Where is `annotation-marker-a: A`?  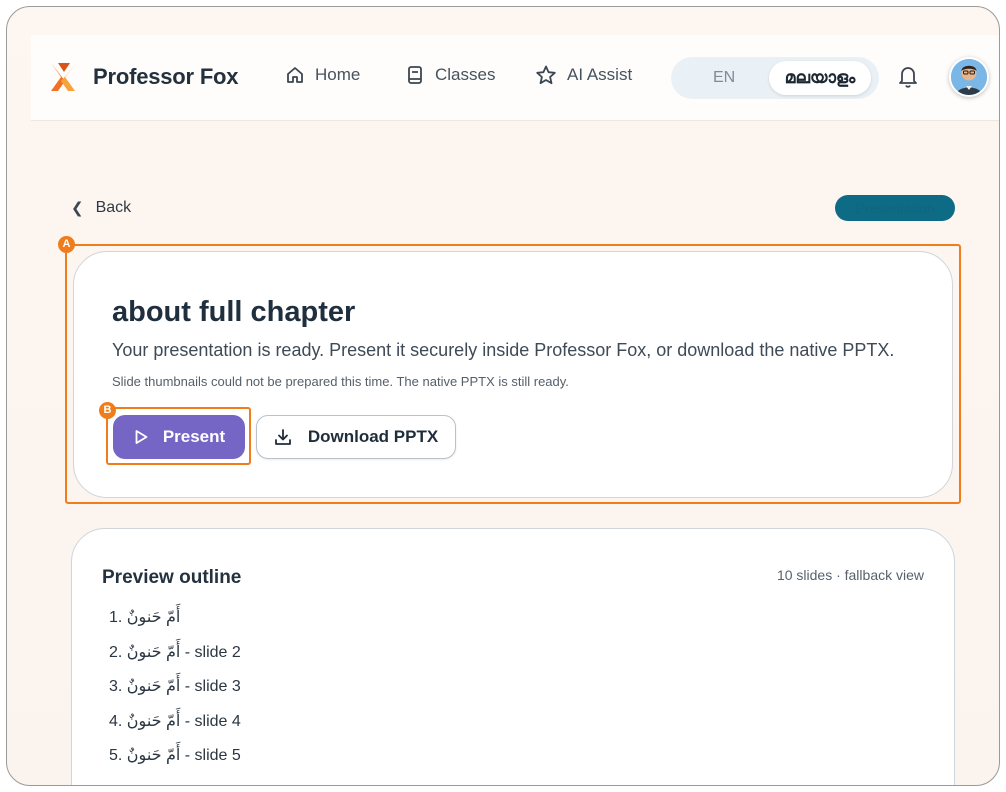
annotation-marker-a: A is located at coordinates (66, 244).